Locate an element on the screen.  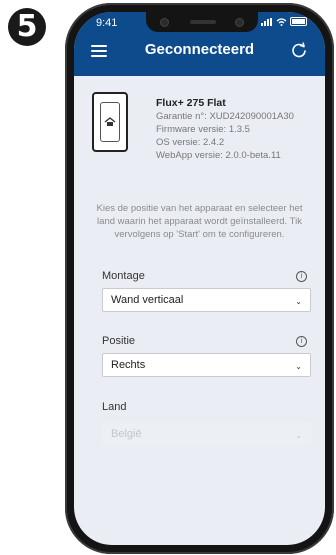
status-time: 9:41 is located at coordinates (107, 23).